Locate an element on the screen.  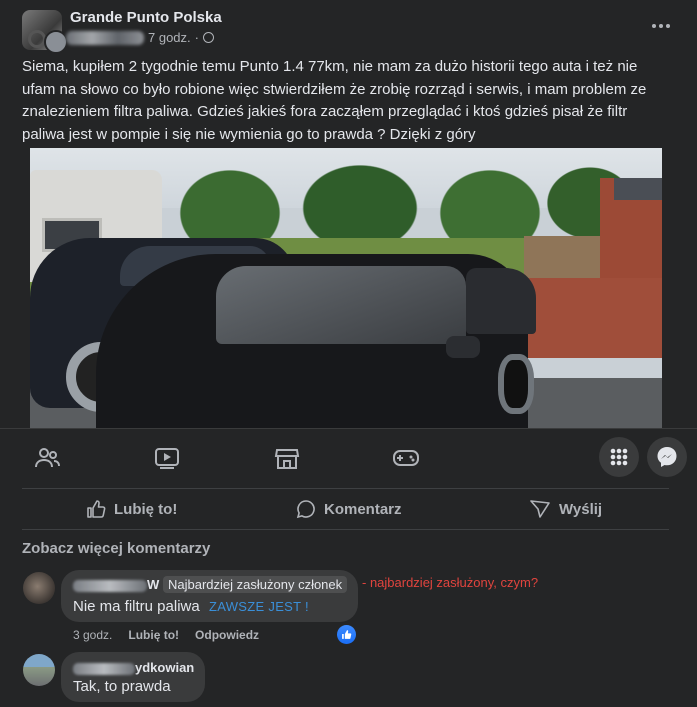
post-header: Grande Punto Polska 7 godz. · is located at coordinates (348, 31).